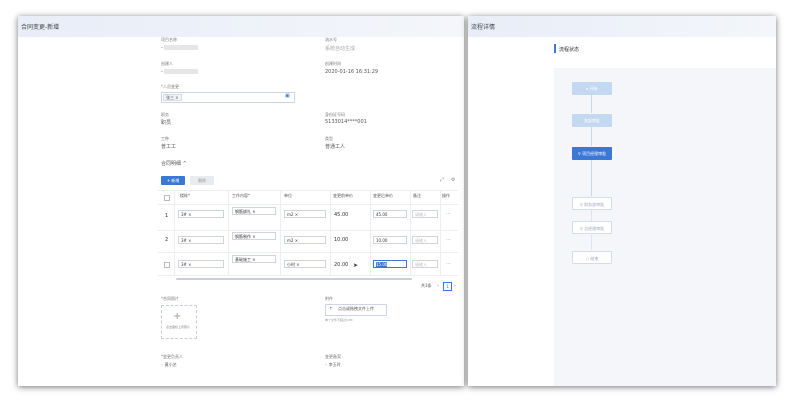  What do you see at coordinates (587, 258) in the screenshot?
I see `stop-icon: ○` at bounding box center [587, 258].